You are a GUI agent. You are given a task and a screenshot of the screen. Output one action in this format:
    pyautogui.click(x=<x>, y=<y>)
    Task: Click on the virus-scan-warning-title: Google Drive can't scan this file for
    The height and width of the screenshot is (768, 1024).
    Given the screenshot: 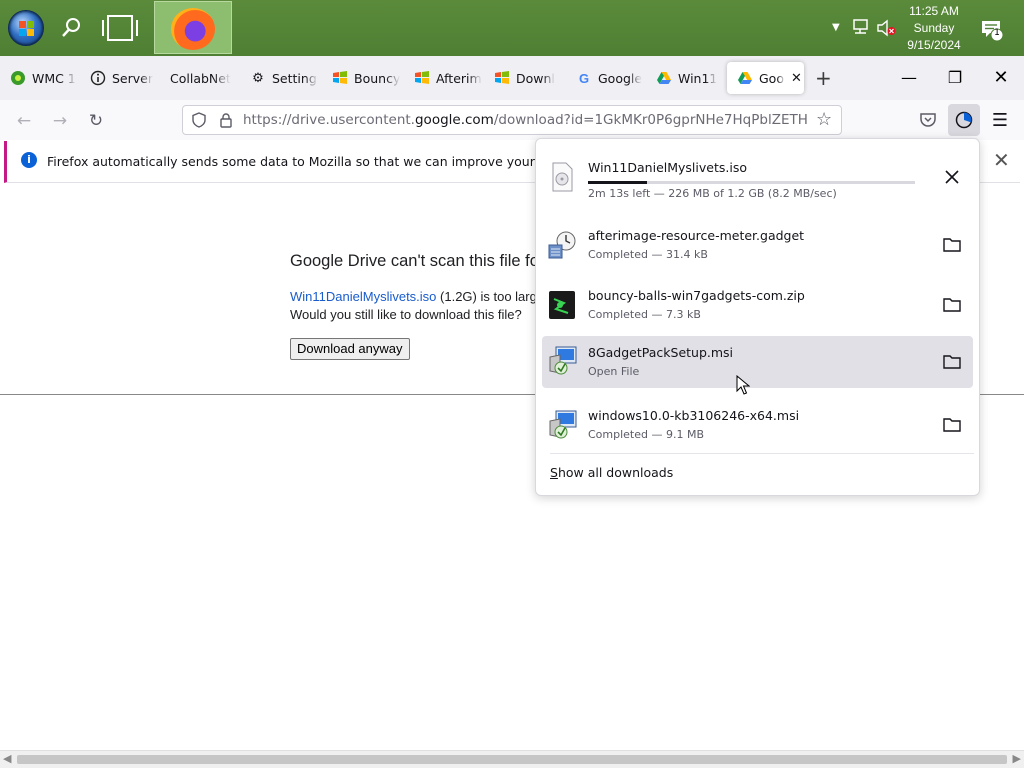 What is the action you would take?
    pyautogui.click(x=417, y=261)
    